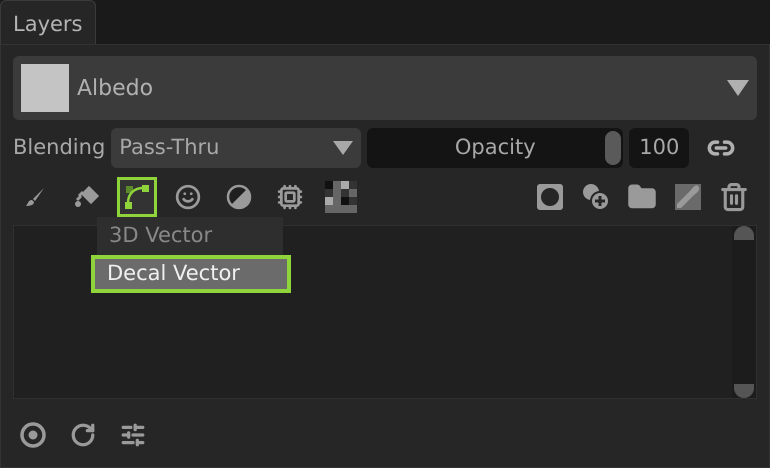 The height and width of the screenshot is (468, 770). What do you see at coordinates (83, 435) in the screenshot?
I see `refresh-icon` at bounding box center [83, 435].